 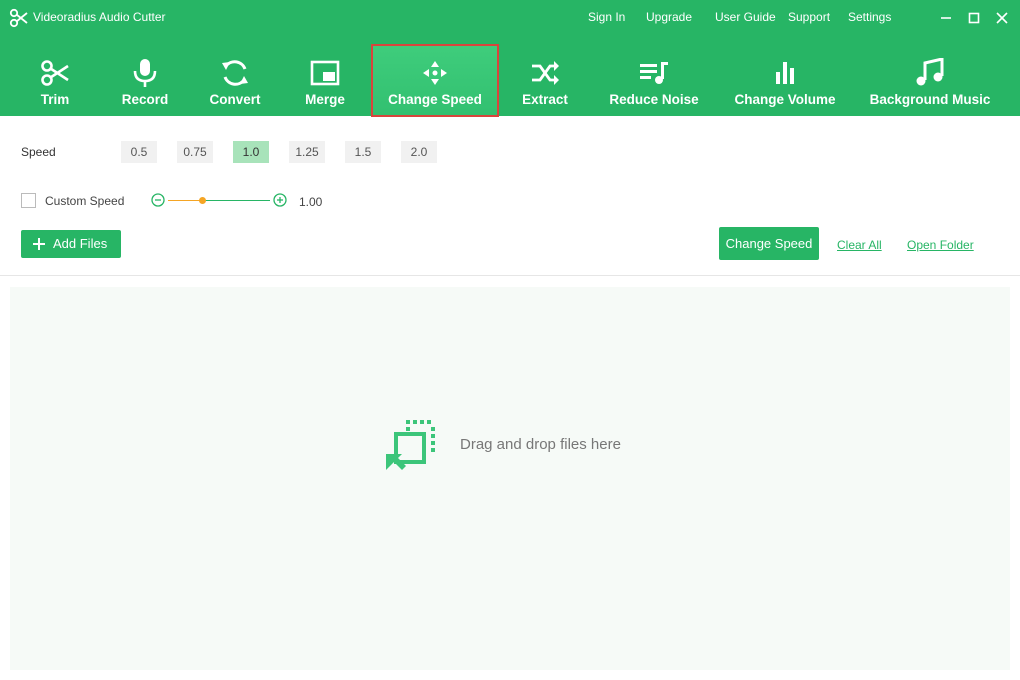 I want to click on sign-in-link: Sign In, so click(x=606, y=17).